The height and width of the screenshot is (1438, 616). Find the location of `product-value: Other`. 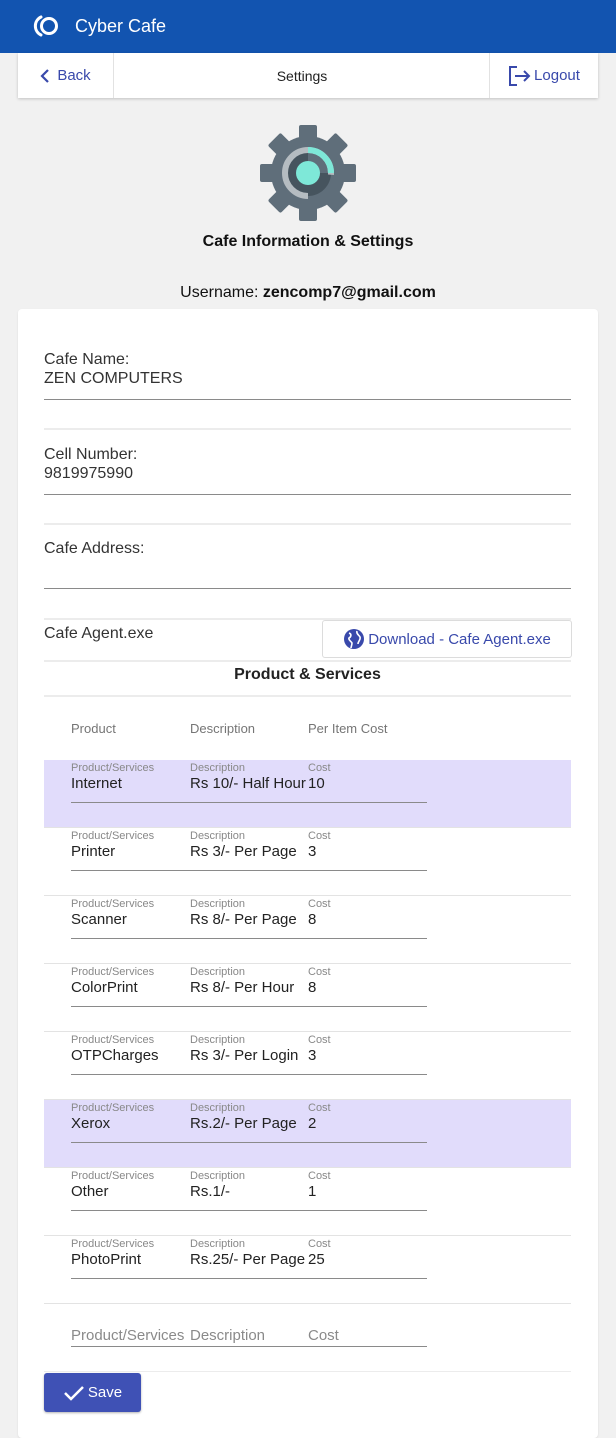

product-value: Other is located at coordinates (90, 1191).